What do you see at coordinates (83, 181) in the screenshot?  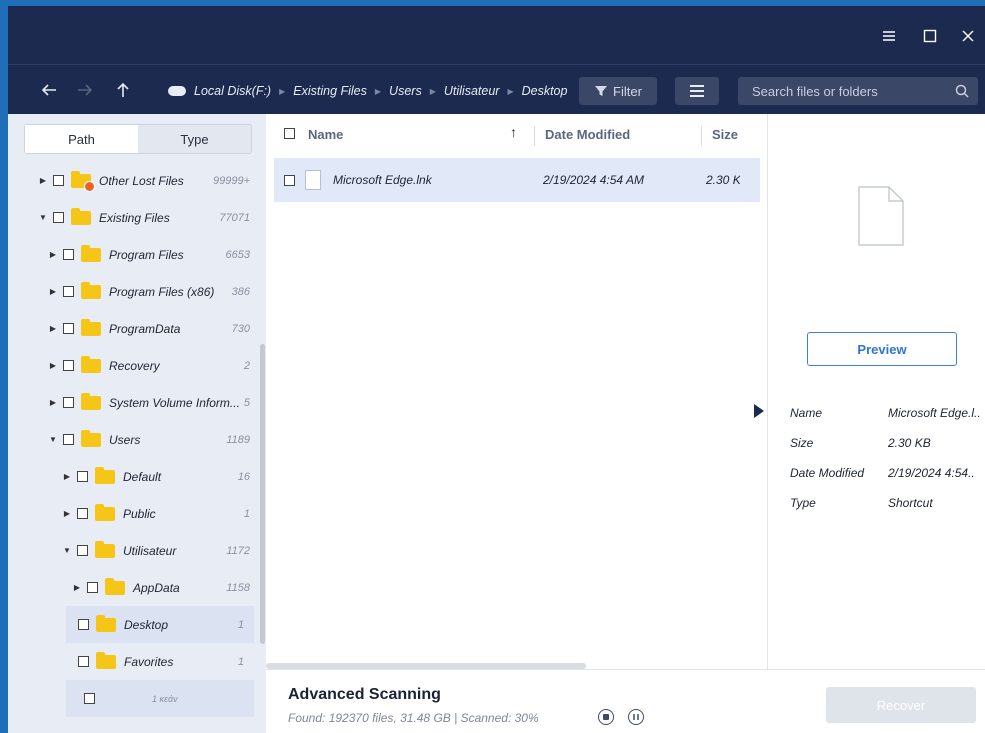 I see `lost-folder-icon` at bounding box center [83, 181].